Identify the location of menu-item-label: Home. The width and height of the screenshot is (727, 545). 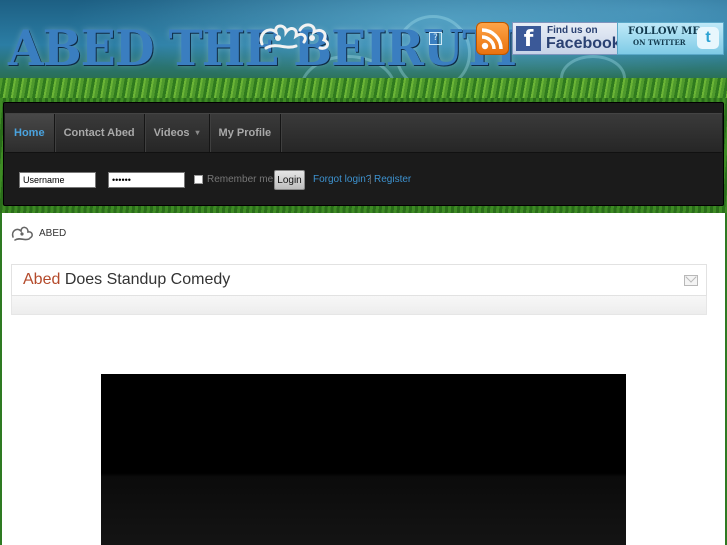
(29, 133).